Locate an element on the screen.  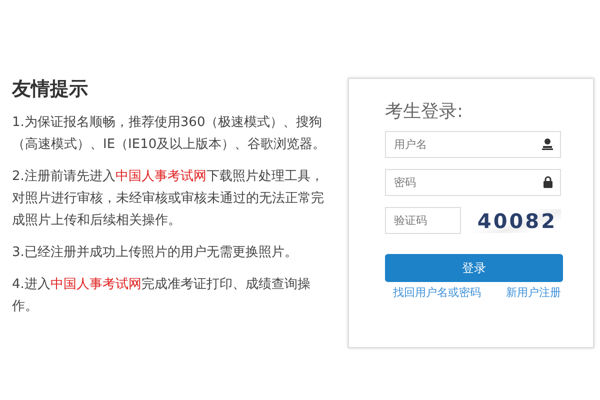
account-link: 新用户注册 is located at coordinates (533, 292).